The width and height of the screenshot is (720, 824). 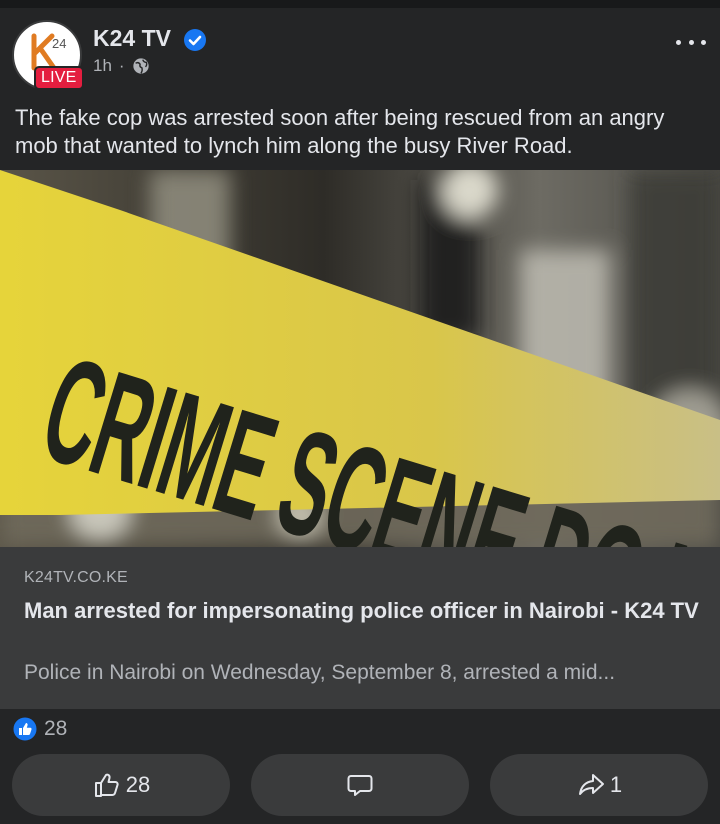 I want to click on share-icon, so click(x=591, y=784).